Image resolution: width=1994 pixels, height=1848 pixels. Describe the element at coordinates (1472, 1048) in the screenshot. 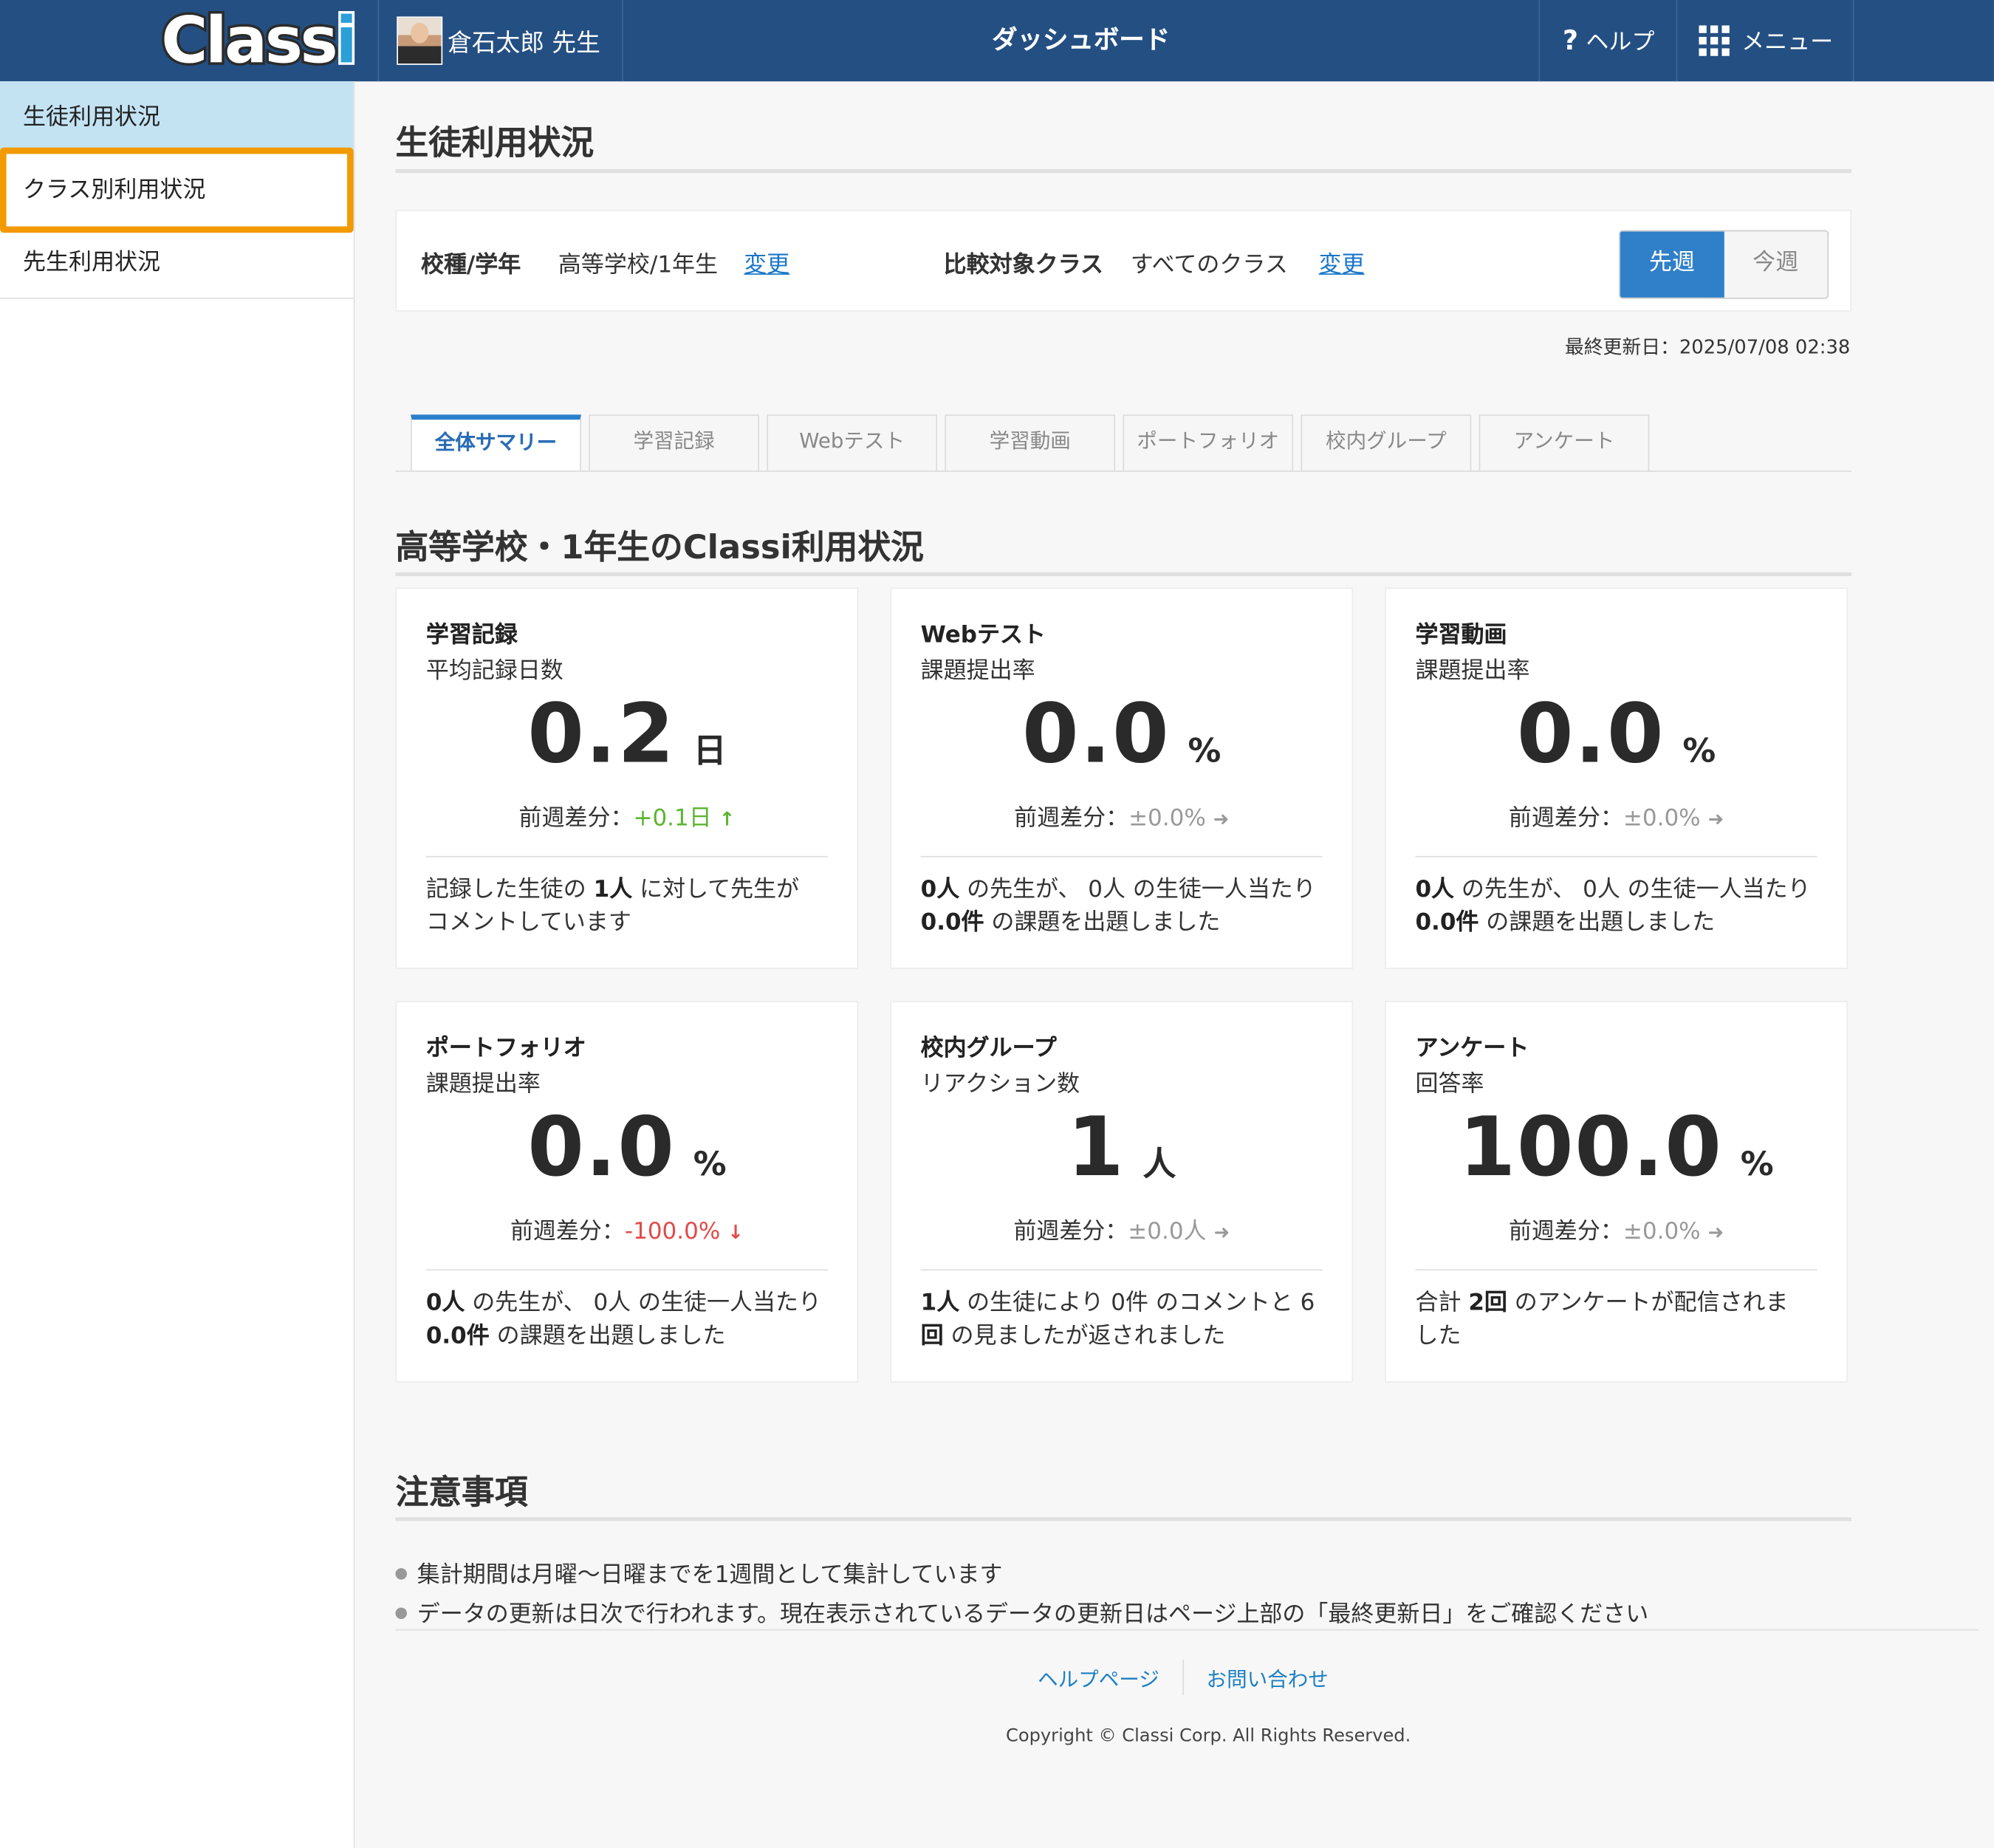

I see `card-title: アンケート` at that location.